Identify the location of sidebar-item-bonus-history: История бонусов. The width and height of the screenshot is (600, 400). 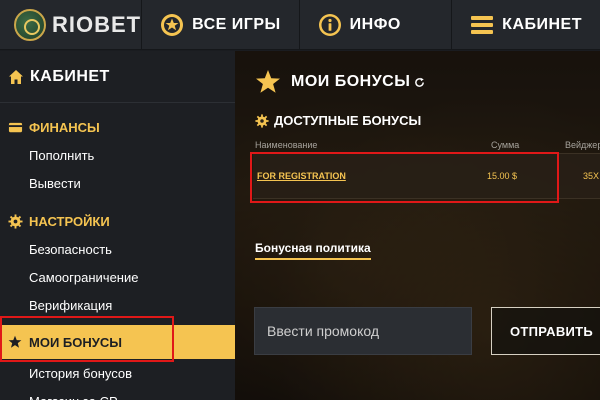
(117, 373).